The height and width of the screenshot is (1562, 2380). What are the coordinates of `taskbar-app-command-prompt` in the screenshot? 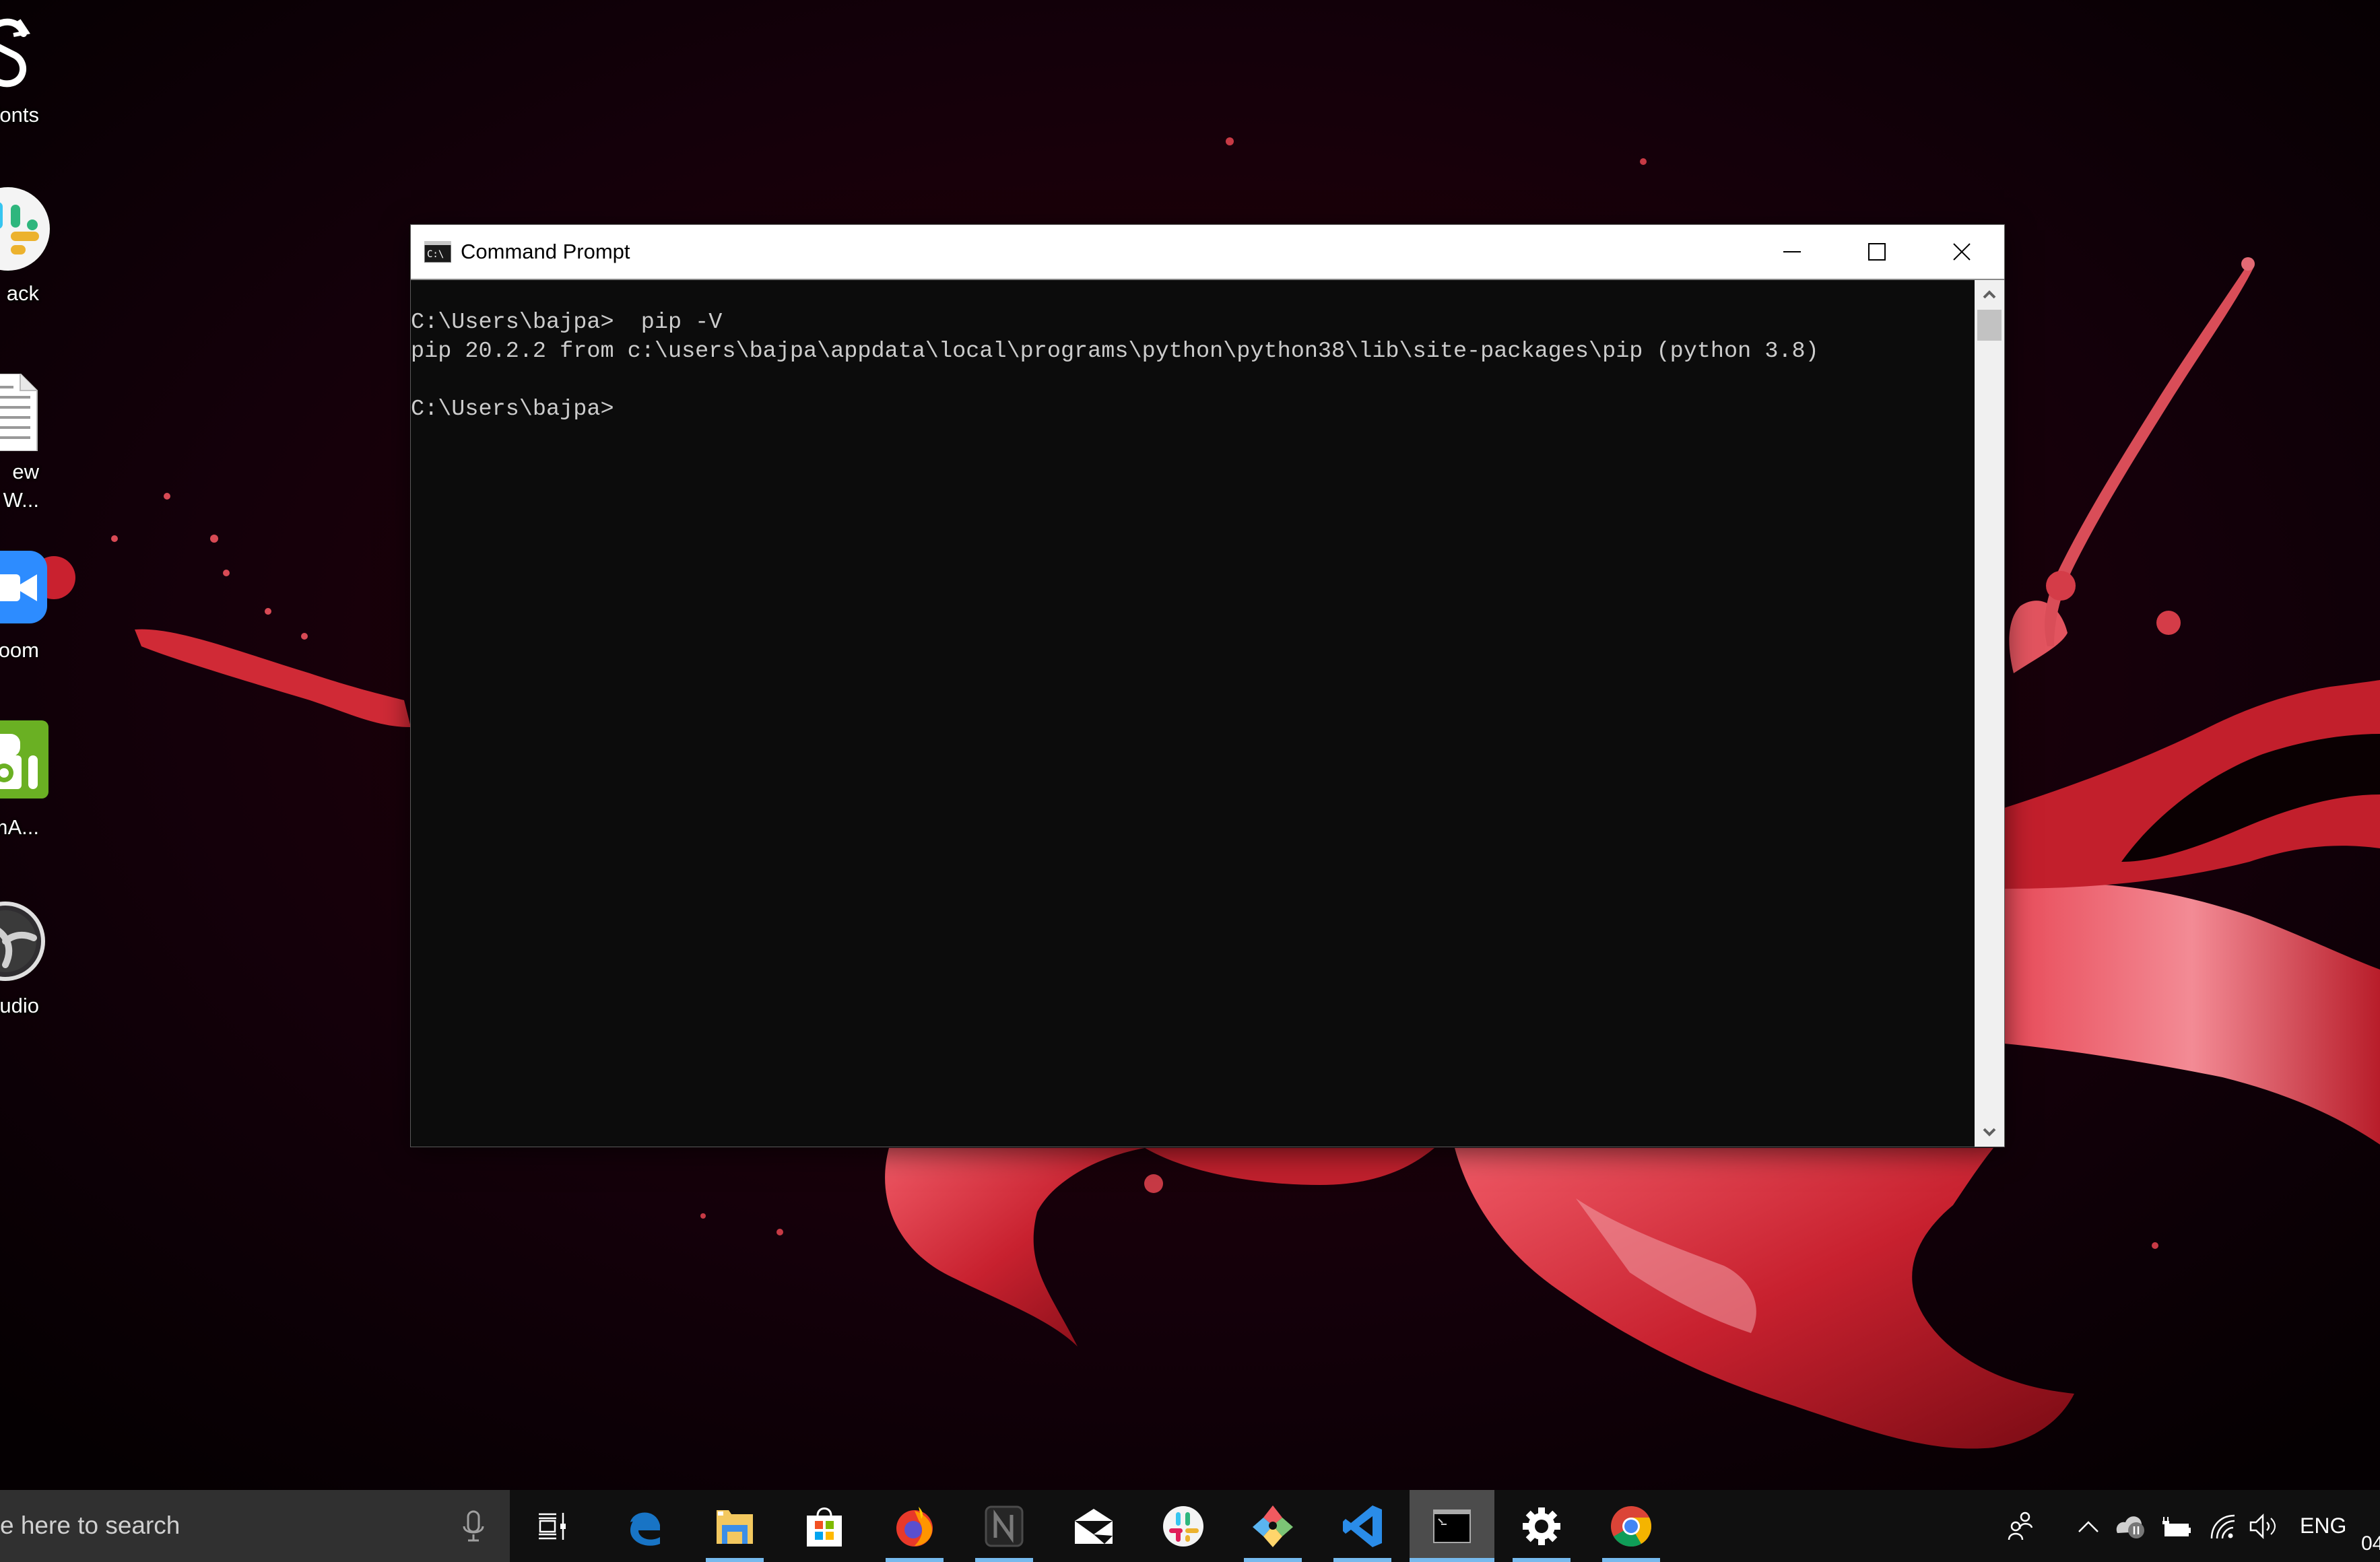 It's located at (1452, 1526).